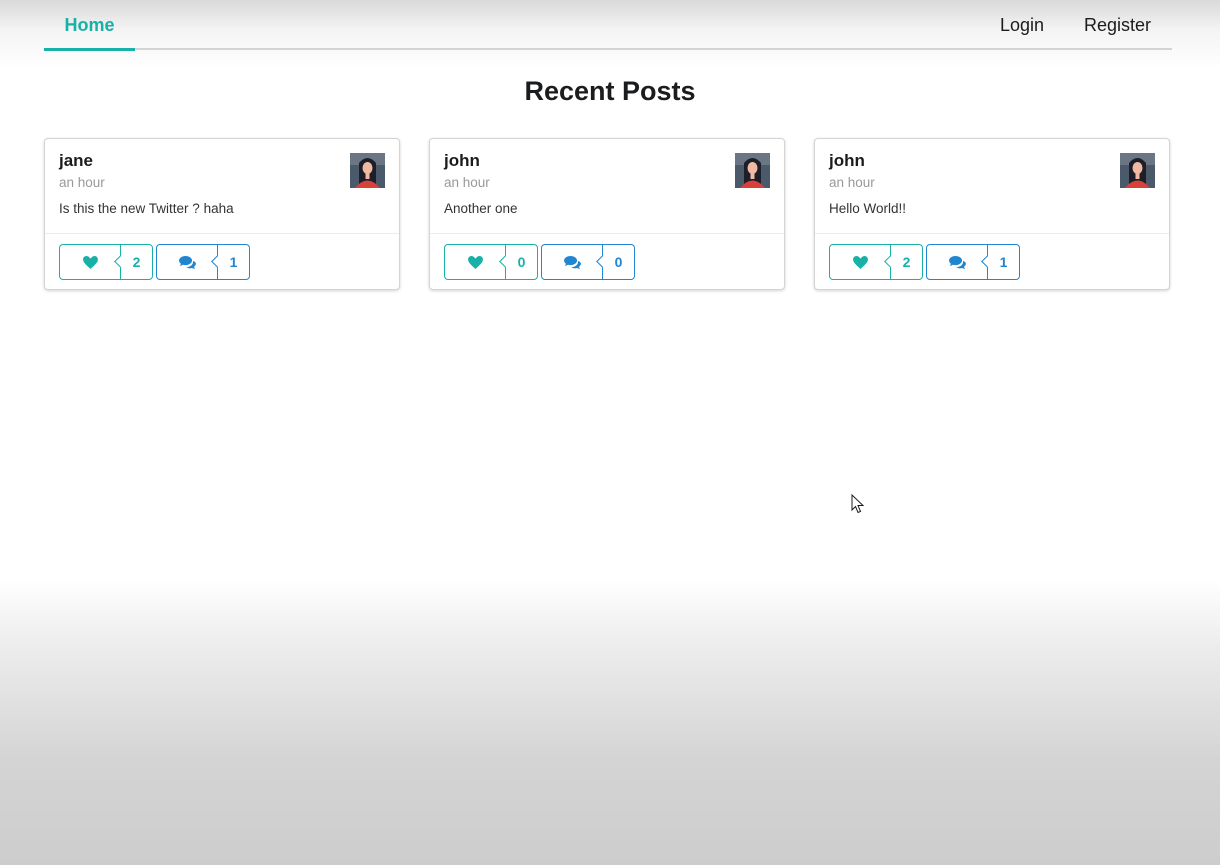 The height and width of the screenshot is (865, 1220). Describe the element at coordinates (992, 186) in the screenshot. I see `post-card-content: john an hour Hello World!!` at that location.